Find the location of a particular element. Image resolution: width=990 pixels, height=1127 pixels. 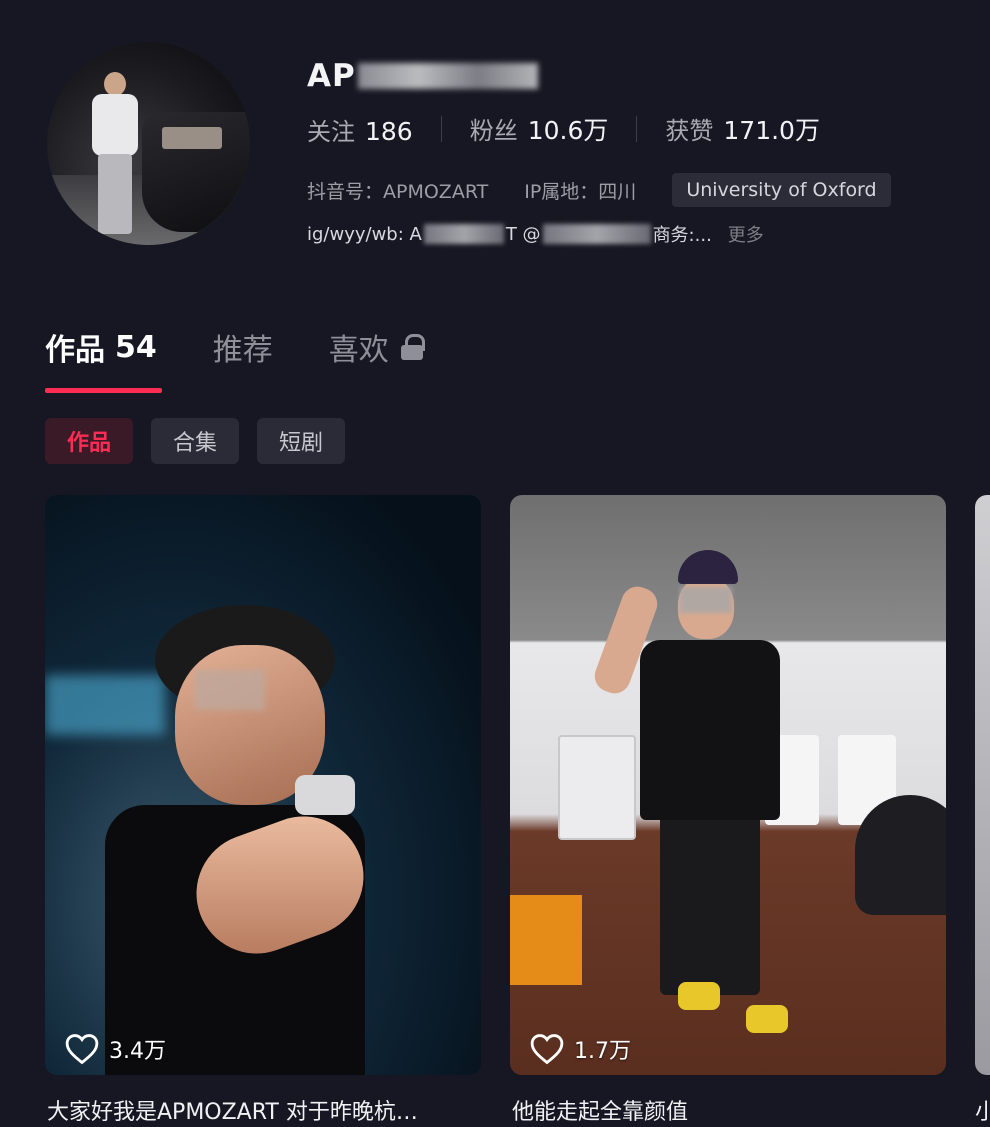

tab-liked: 喜欢 is located at coordinates (376, 347).